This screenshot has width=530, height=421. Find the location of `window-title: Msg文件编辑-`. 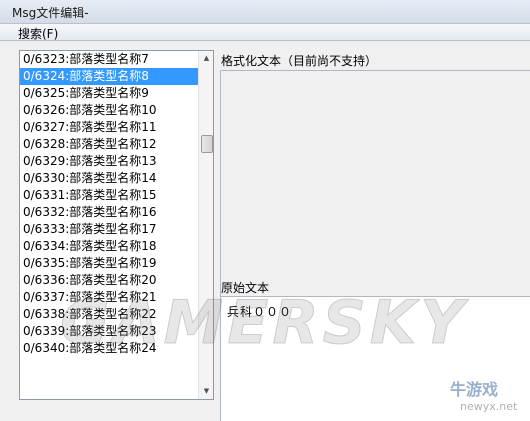

window-title: Msg文件编辑- is located at coordinates (50, 13).